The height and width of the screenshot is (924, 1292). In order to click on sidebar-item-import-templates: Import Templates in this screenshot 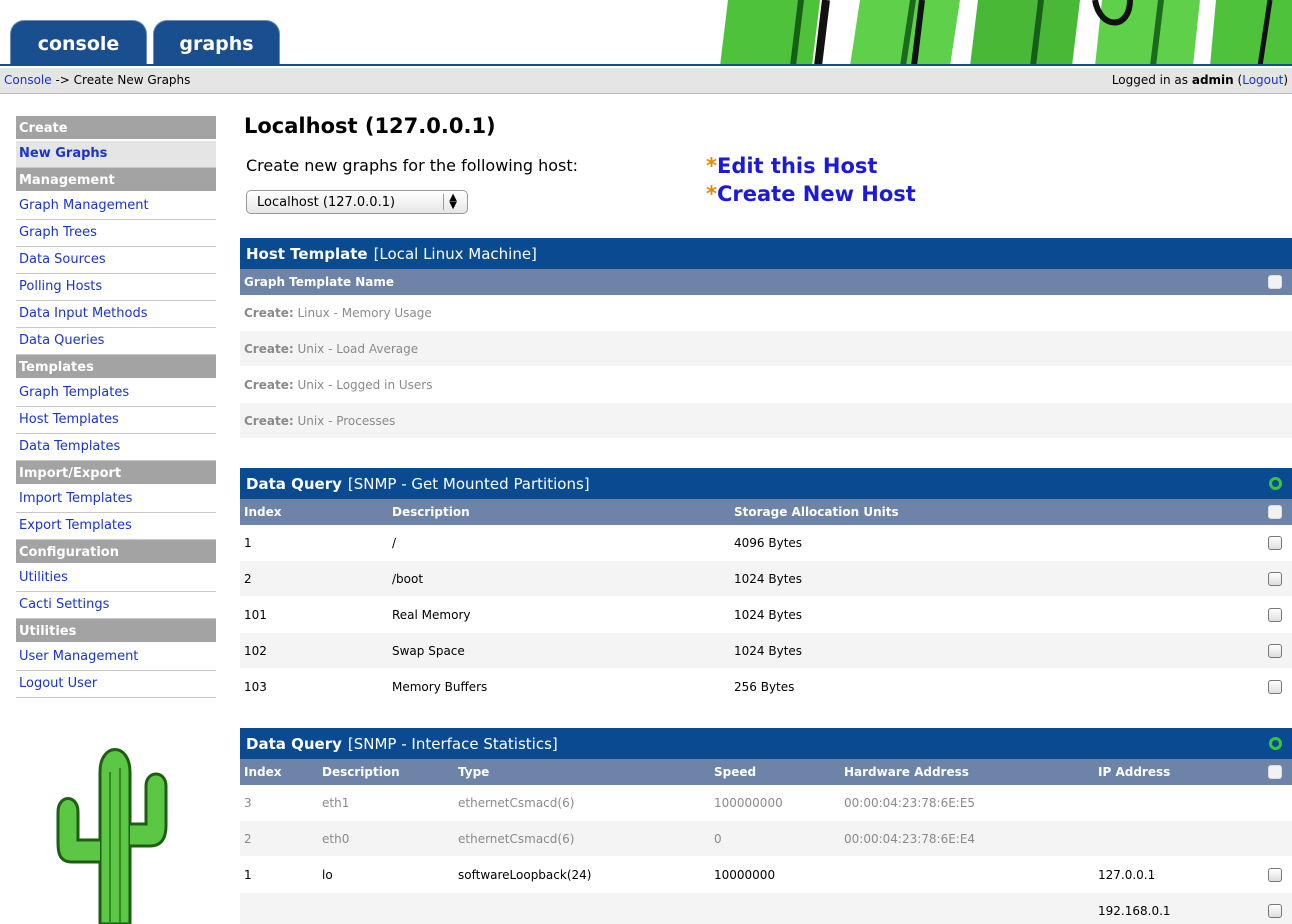, I will do `click(116, 499)`.